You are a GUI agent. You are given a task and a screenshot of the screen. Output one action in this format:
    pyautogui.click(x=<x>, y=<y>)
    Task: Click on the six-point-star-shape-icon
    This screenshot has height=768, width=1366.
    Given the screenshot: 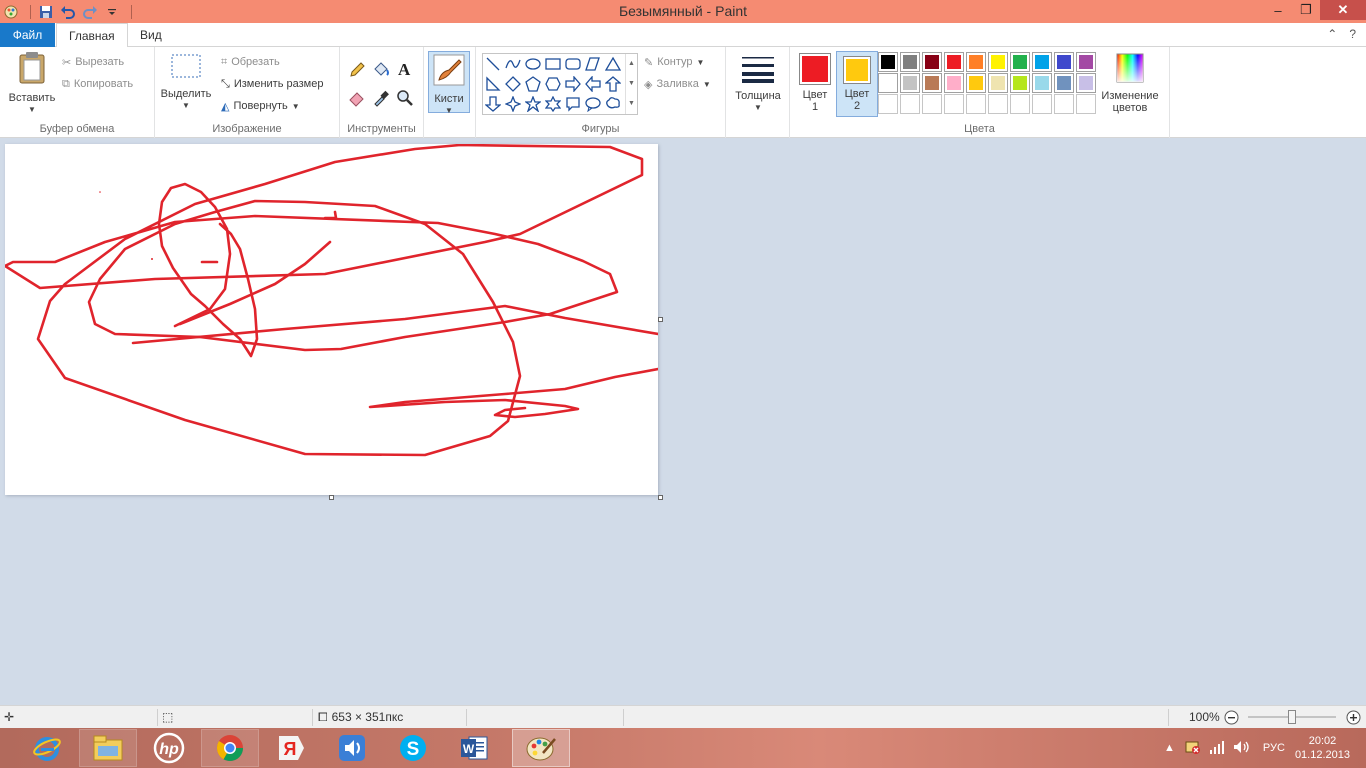 What is the action you would take?
    pyautogui.click(x=553, y=104)
    